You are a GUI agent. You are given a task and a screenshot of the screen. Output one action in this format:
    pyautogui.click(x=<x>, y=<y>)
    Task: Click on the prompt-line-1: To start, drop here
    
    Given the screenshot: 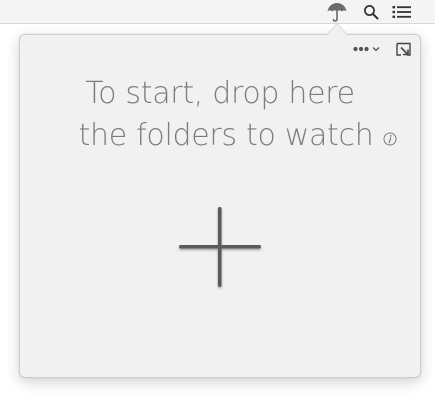 What is the action you would take?
    pyautogui.click(x=220, y=93)
    